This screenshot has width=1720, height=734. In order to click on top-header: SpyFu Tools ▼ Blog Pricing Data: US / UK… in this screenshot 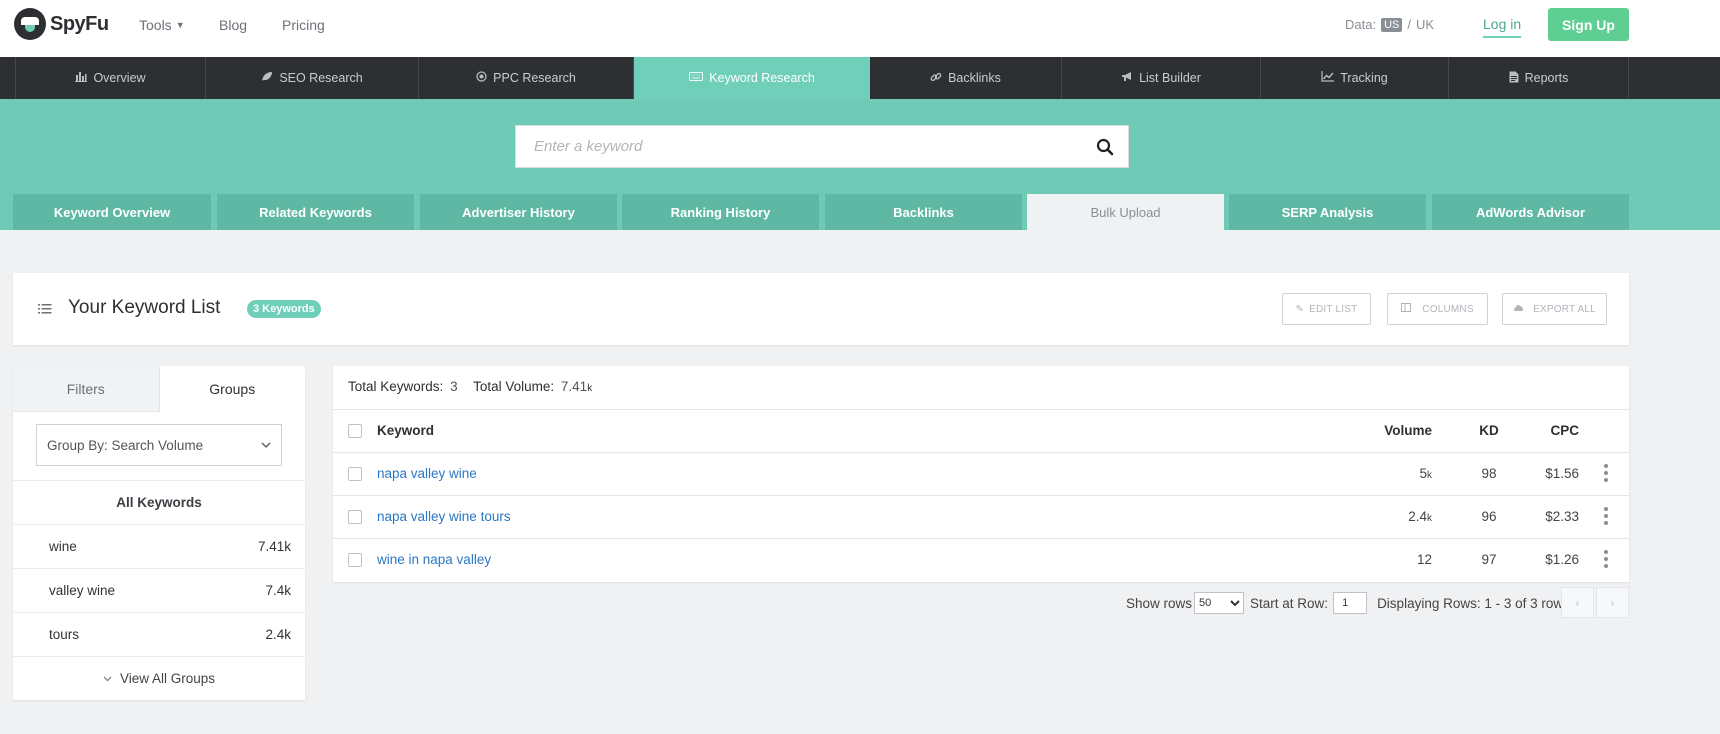, I will do `click(860, 28)`.